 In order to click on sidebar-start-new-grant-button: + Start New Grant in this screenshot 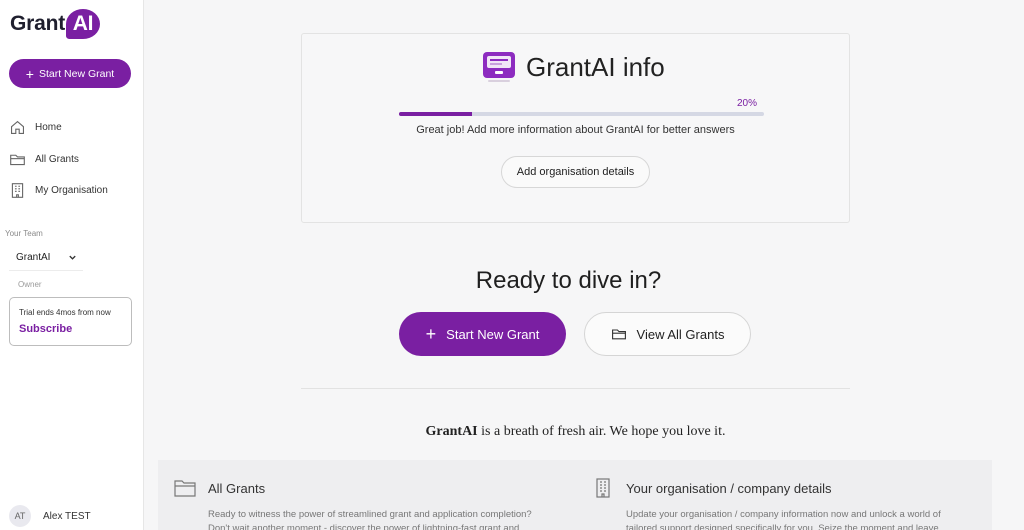, I will do `click(70, 73)`.